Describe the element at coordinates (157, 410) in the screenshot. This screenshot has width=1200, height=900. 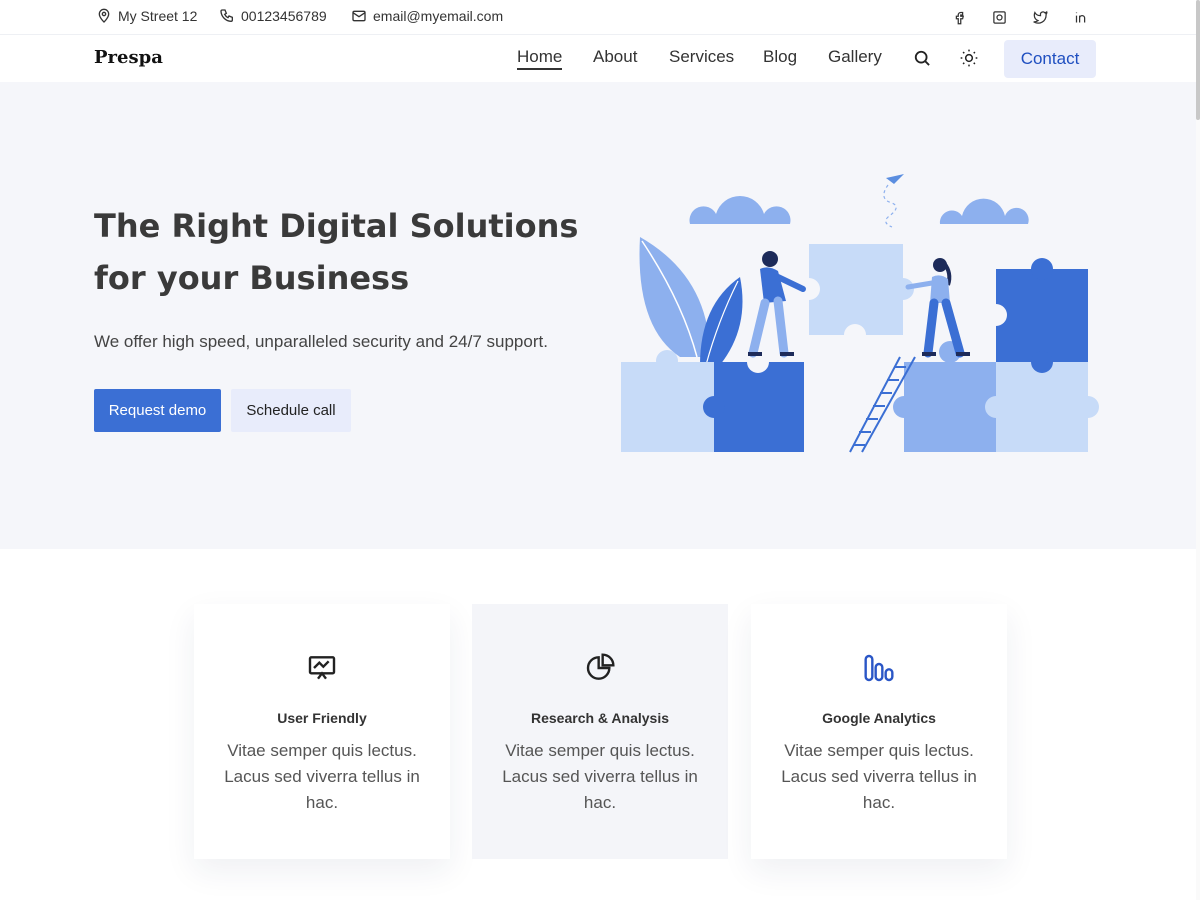
I see `request-demo-button: Request demo` at that location.